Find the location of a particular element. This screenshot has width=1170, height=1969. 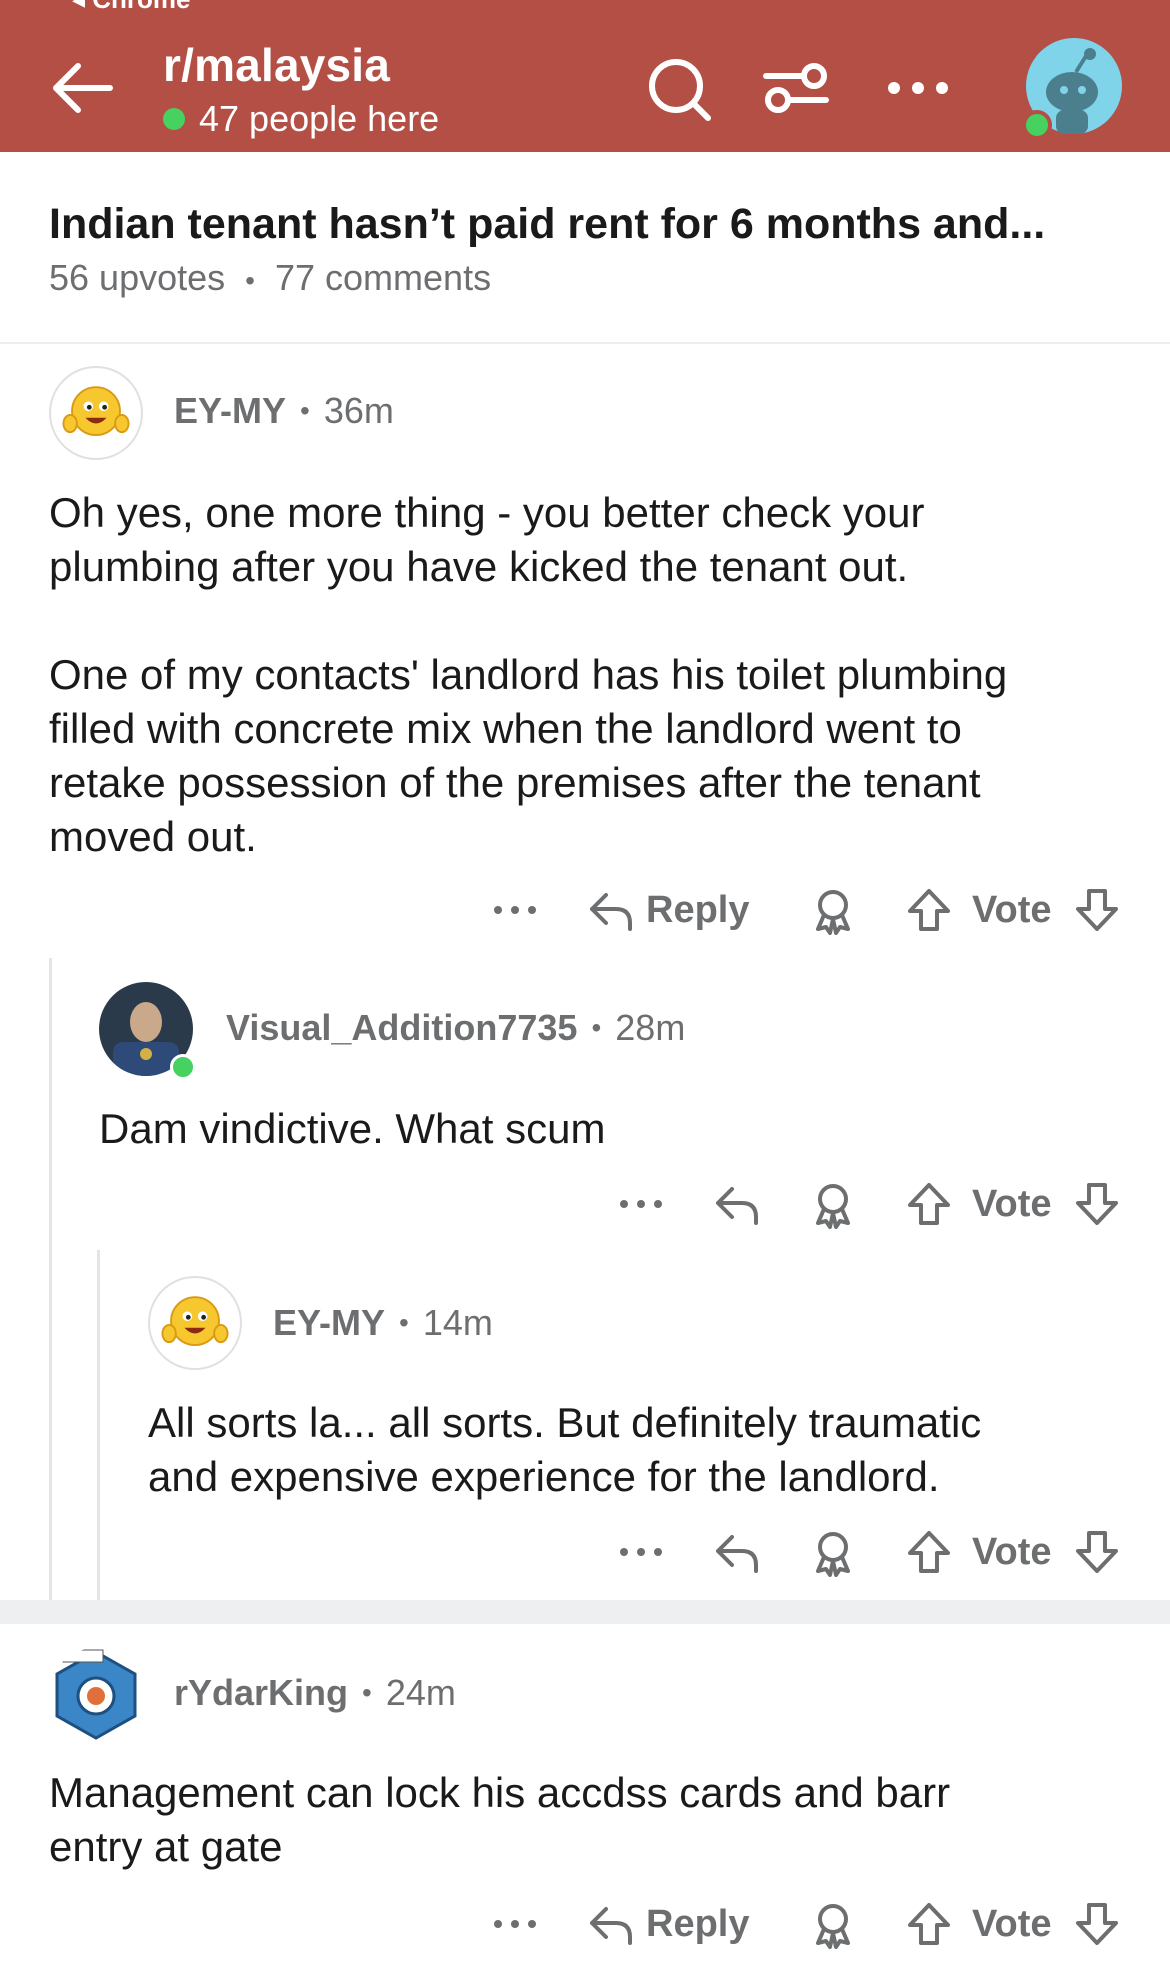

comment-age: 14m is located at coordinates (457, 1322).